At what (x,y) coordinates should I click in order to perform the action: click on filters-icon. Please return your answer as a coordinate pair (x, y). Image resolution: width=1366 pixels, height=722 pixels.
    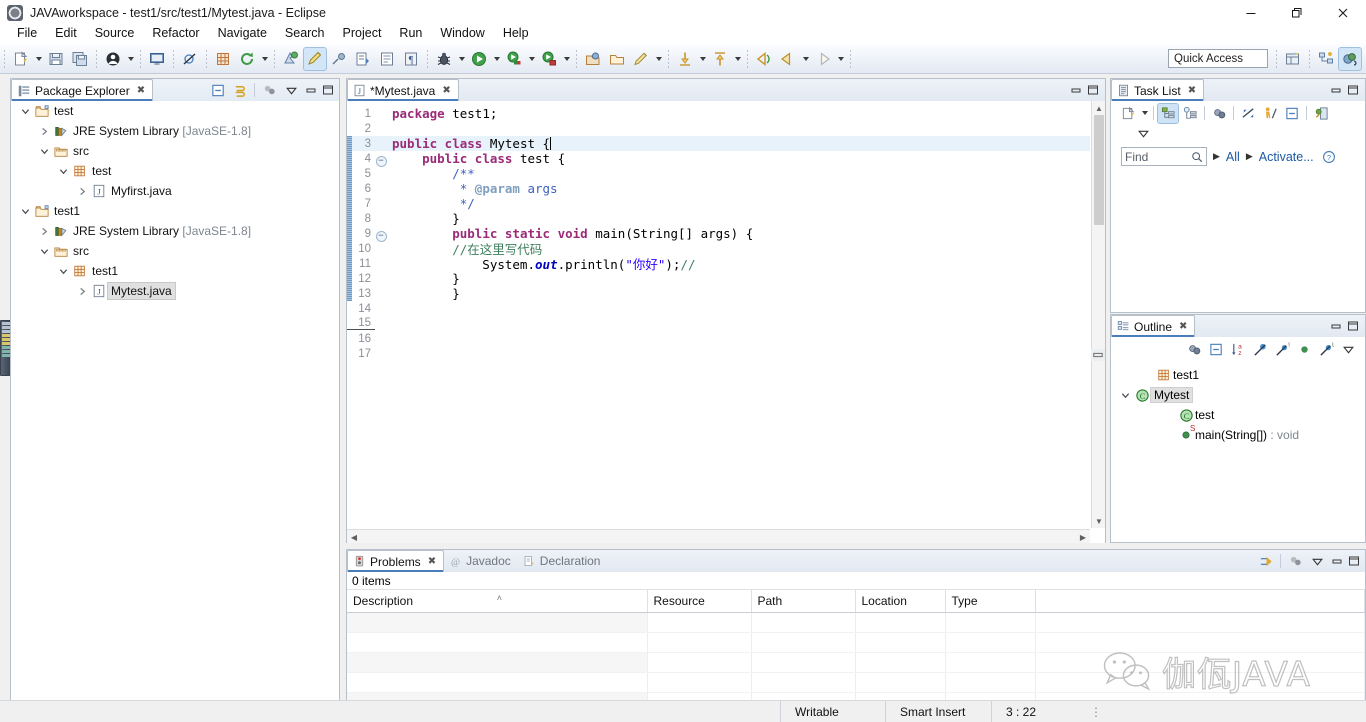
    Looking at the image, I should click on (1295, 561).